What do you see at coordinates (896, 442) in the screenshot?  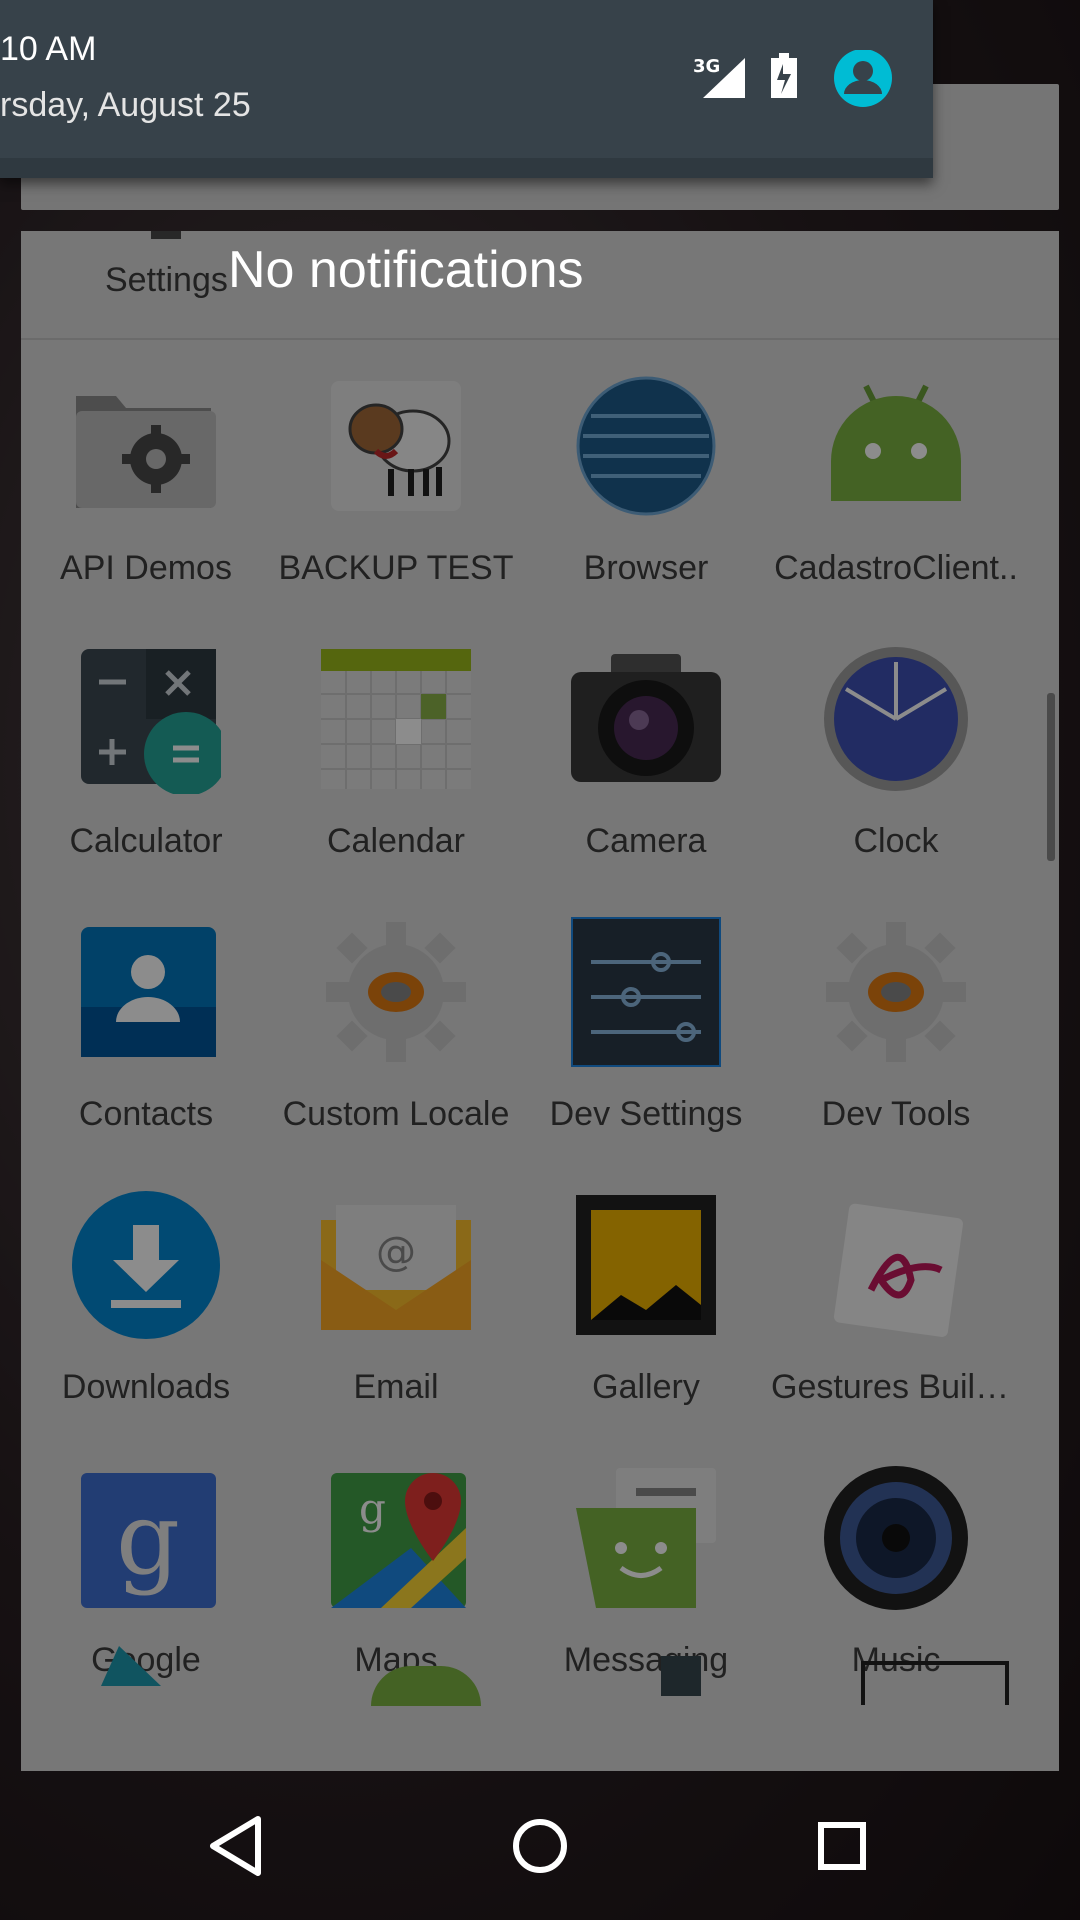 I see `android-icon` at bounding box center [896, 442].